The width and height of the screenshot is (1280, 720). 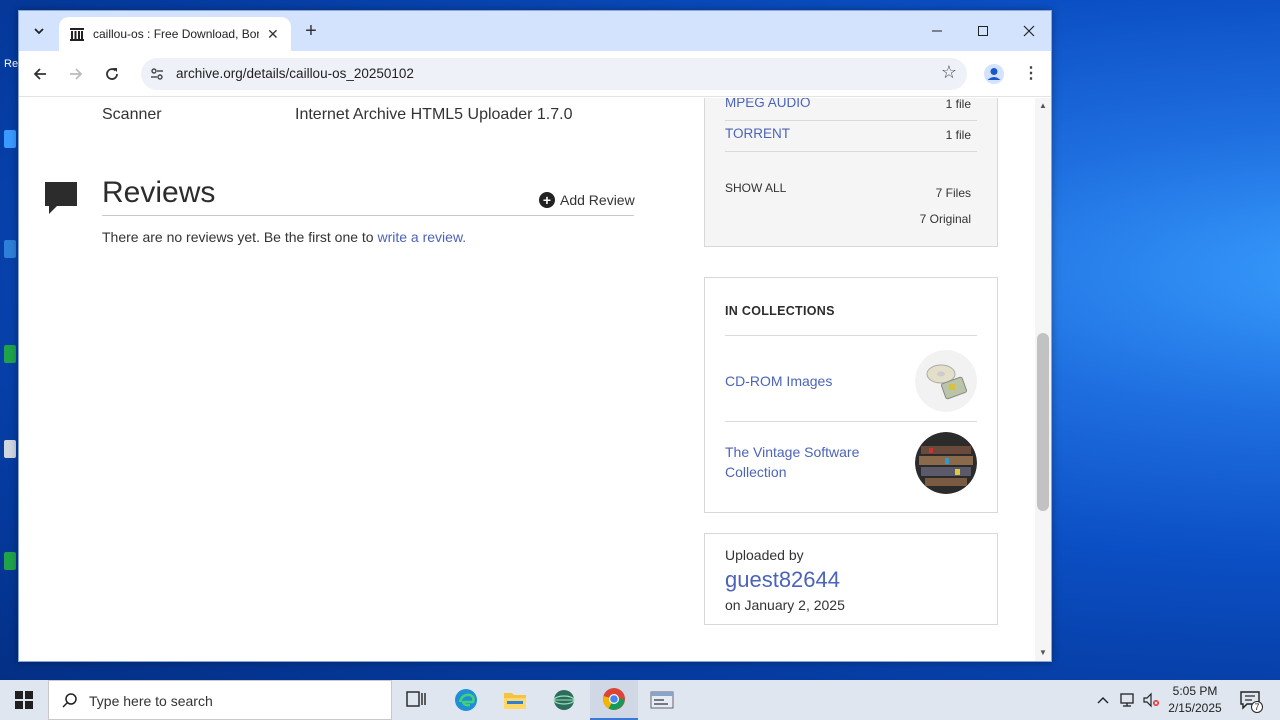 What do you see at coordinates (1043, 422) in the screenshot?
I see `scrollbar-thumb` at bounding box center [1043, 422].